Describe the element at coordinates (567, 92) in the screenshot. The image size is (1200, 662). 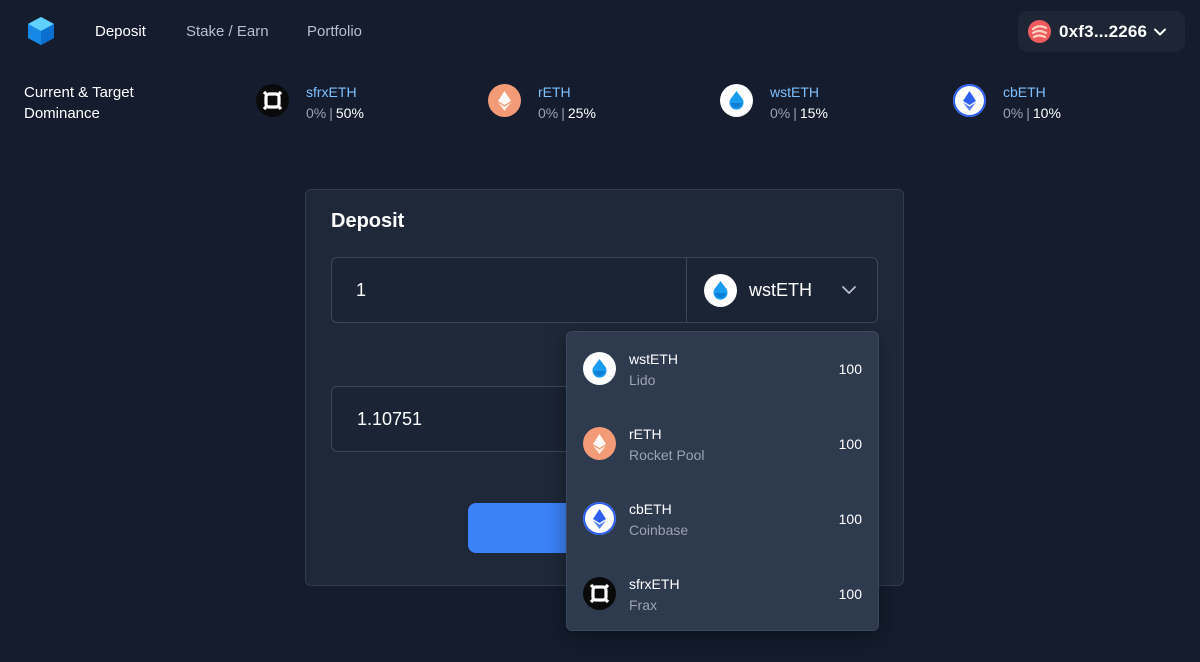
I see `dominance-name: rETH` at that location.